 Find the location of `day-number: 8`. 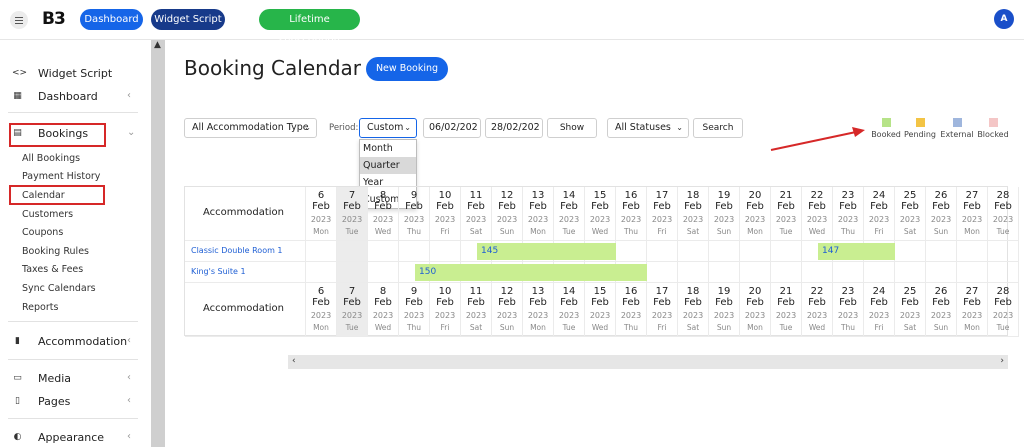

day-number: 8 is located at coordinates (383, 195).